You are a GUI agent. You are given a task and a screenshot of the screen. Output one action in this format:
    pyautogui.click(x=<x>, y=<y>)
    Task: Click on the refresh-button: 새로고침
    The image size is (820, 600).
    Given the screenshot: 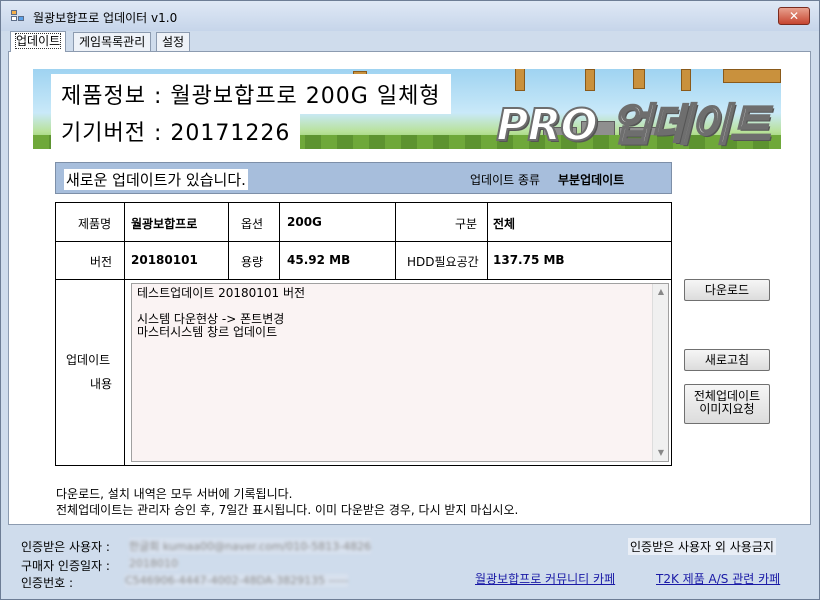 What is the action you would take?
    pyautogui.click(x=727, y=360)
    